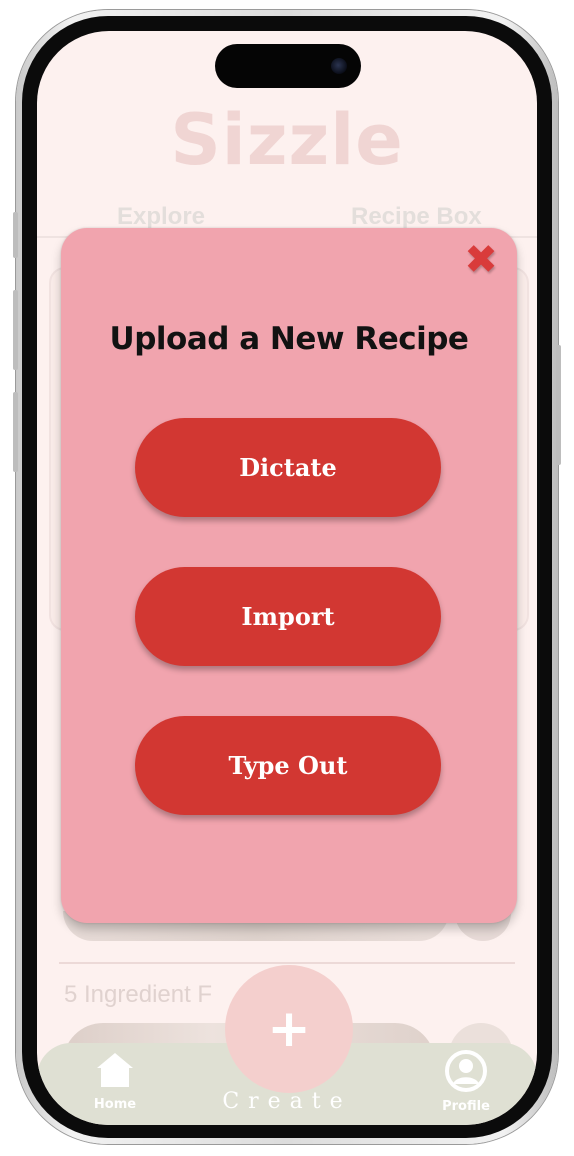 The image size is (574, 1156). Describe the element at coordinates (288, 765) in the screenshot. I see `type-out-button: Type Out` at that location.